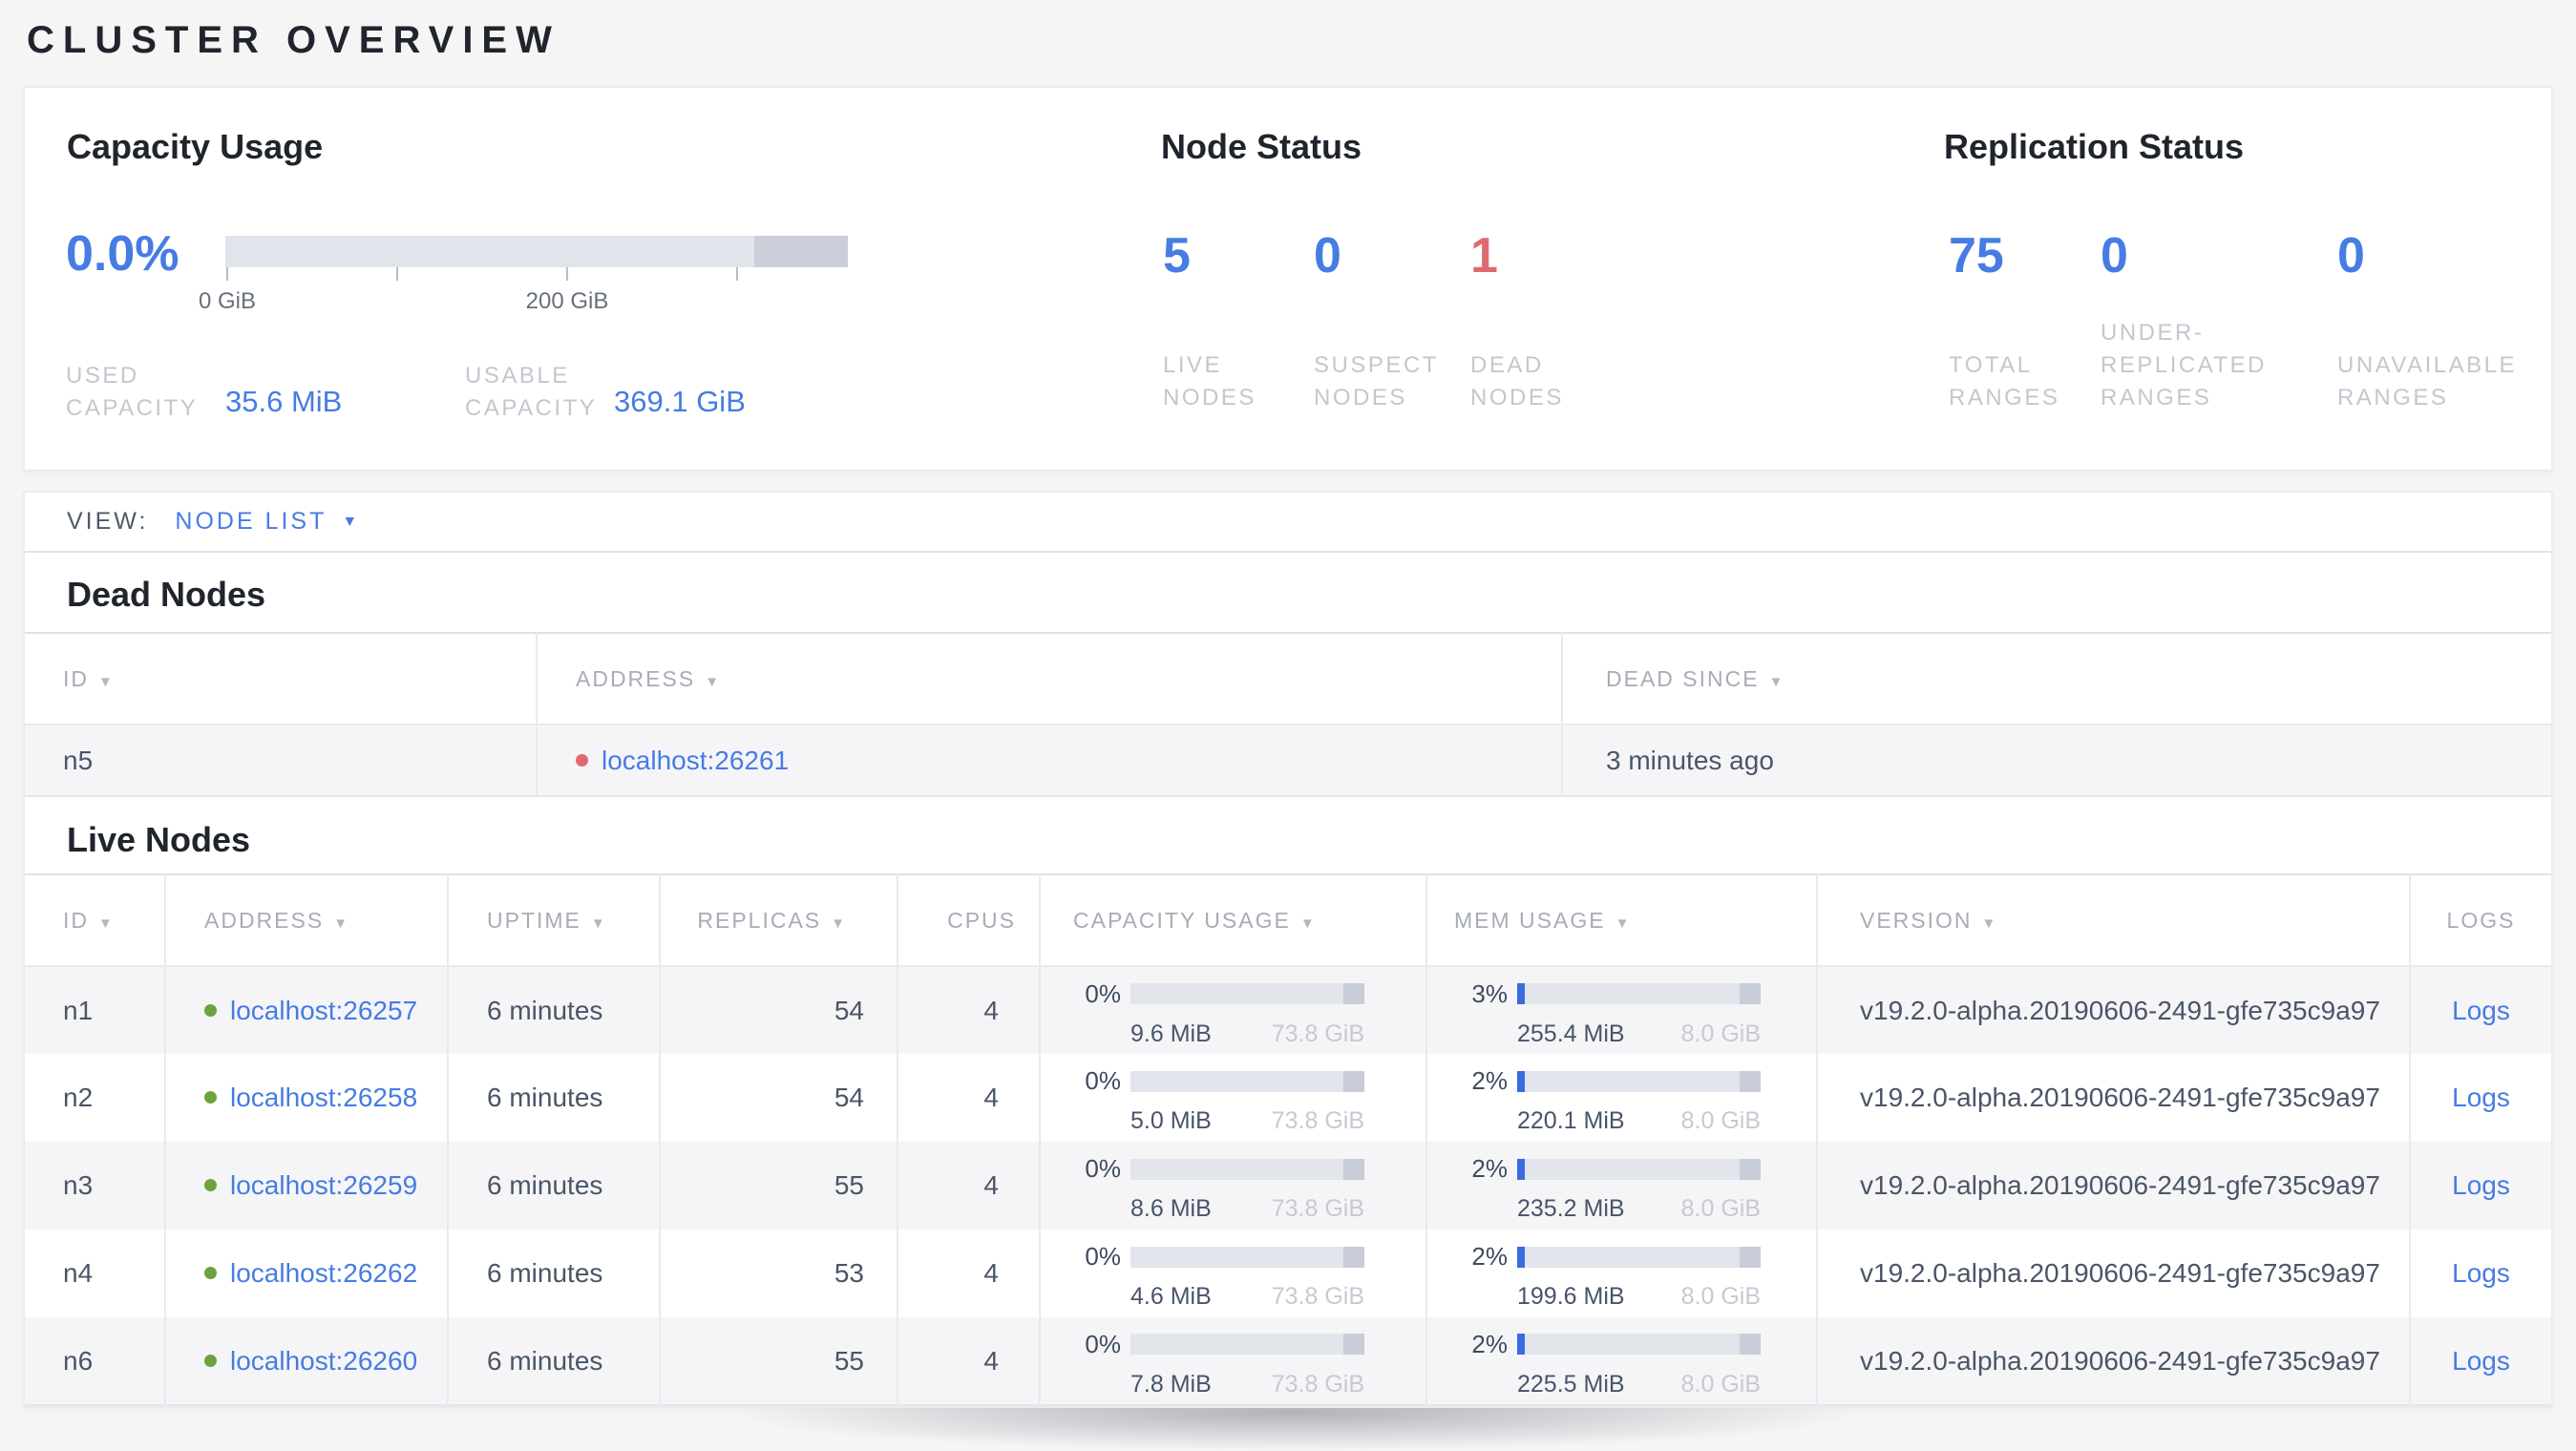  I want to click on used-capacity-label: USED CAPACITY, so click(132, 392).